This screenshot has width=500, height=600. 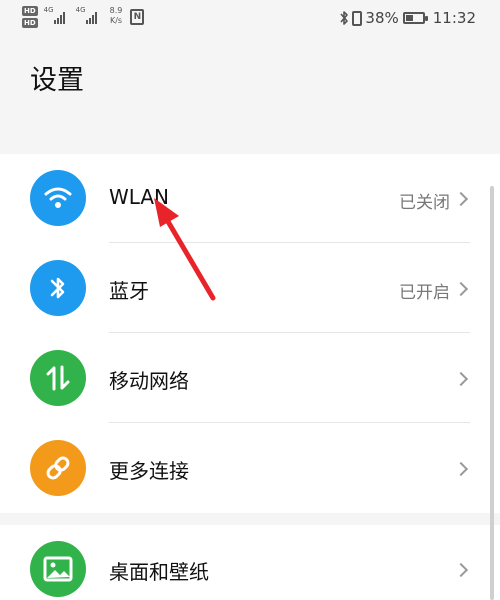 I want to click on bluetooth-status: 已开启, so click(x=424, y=293).